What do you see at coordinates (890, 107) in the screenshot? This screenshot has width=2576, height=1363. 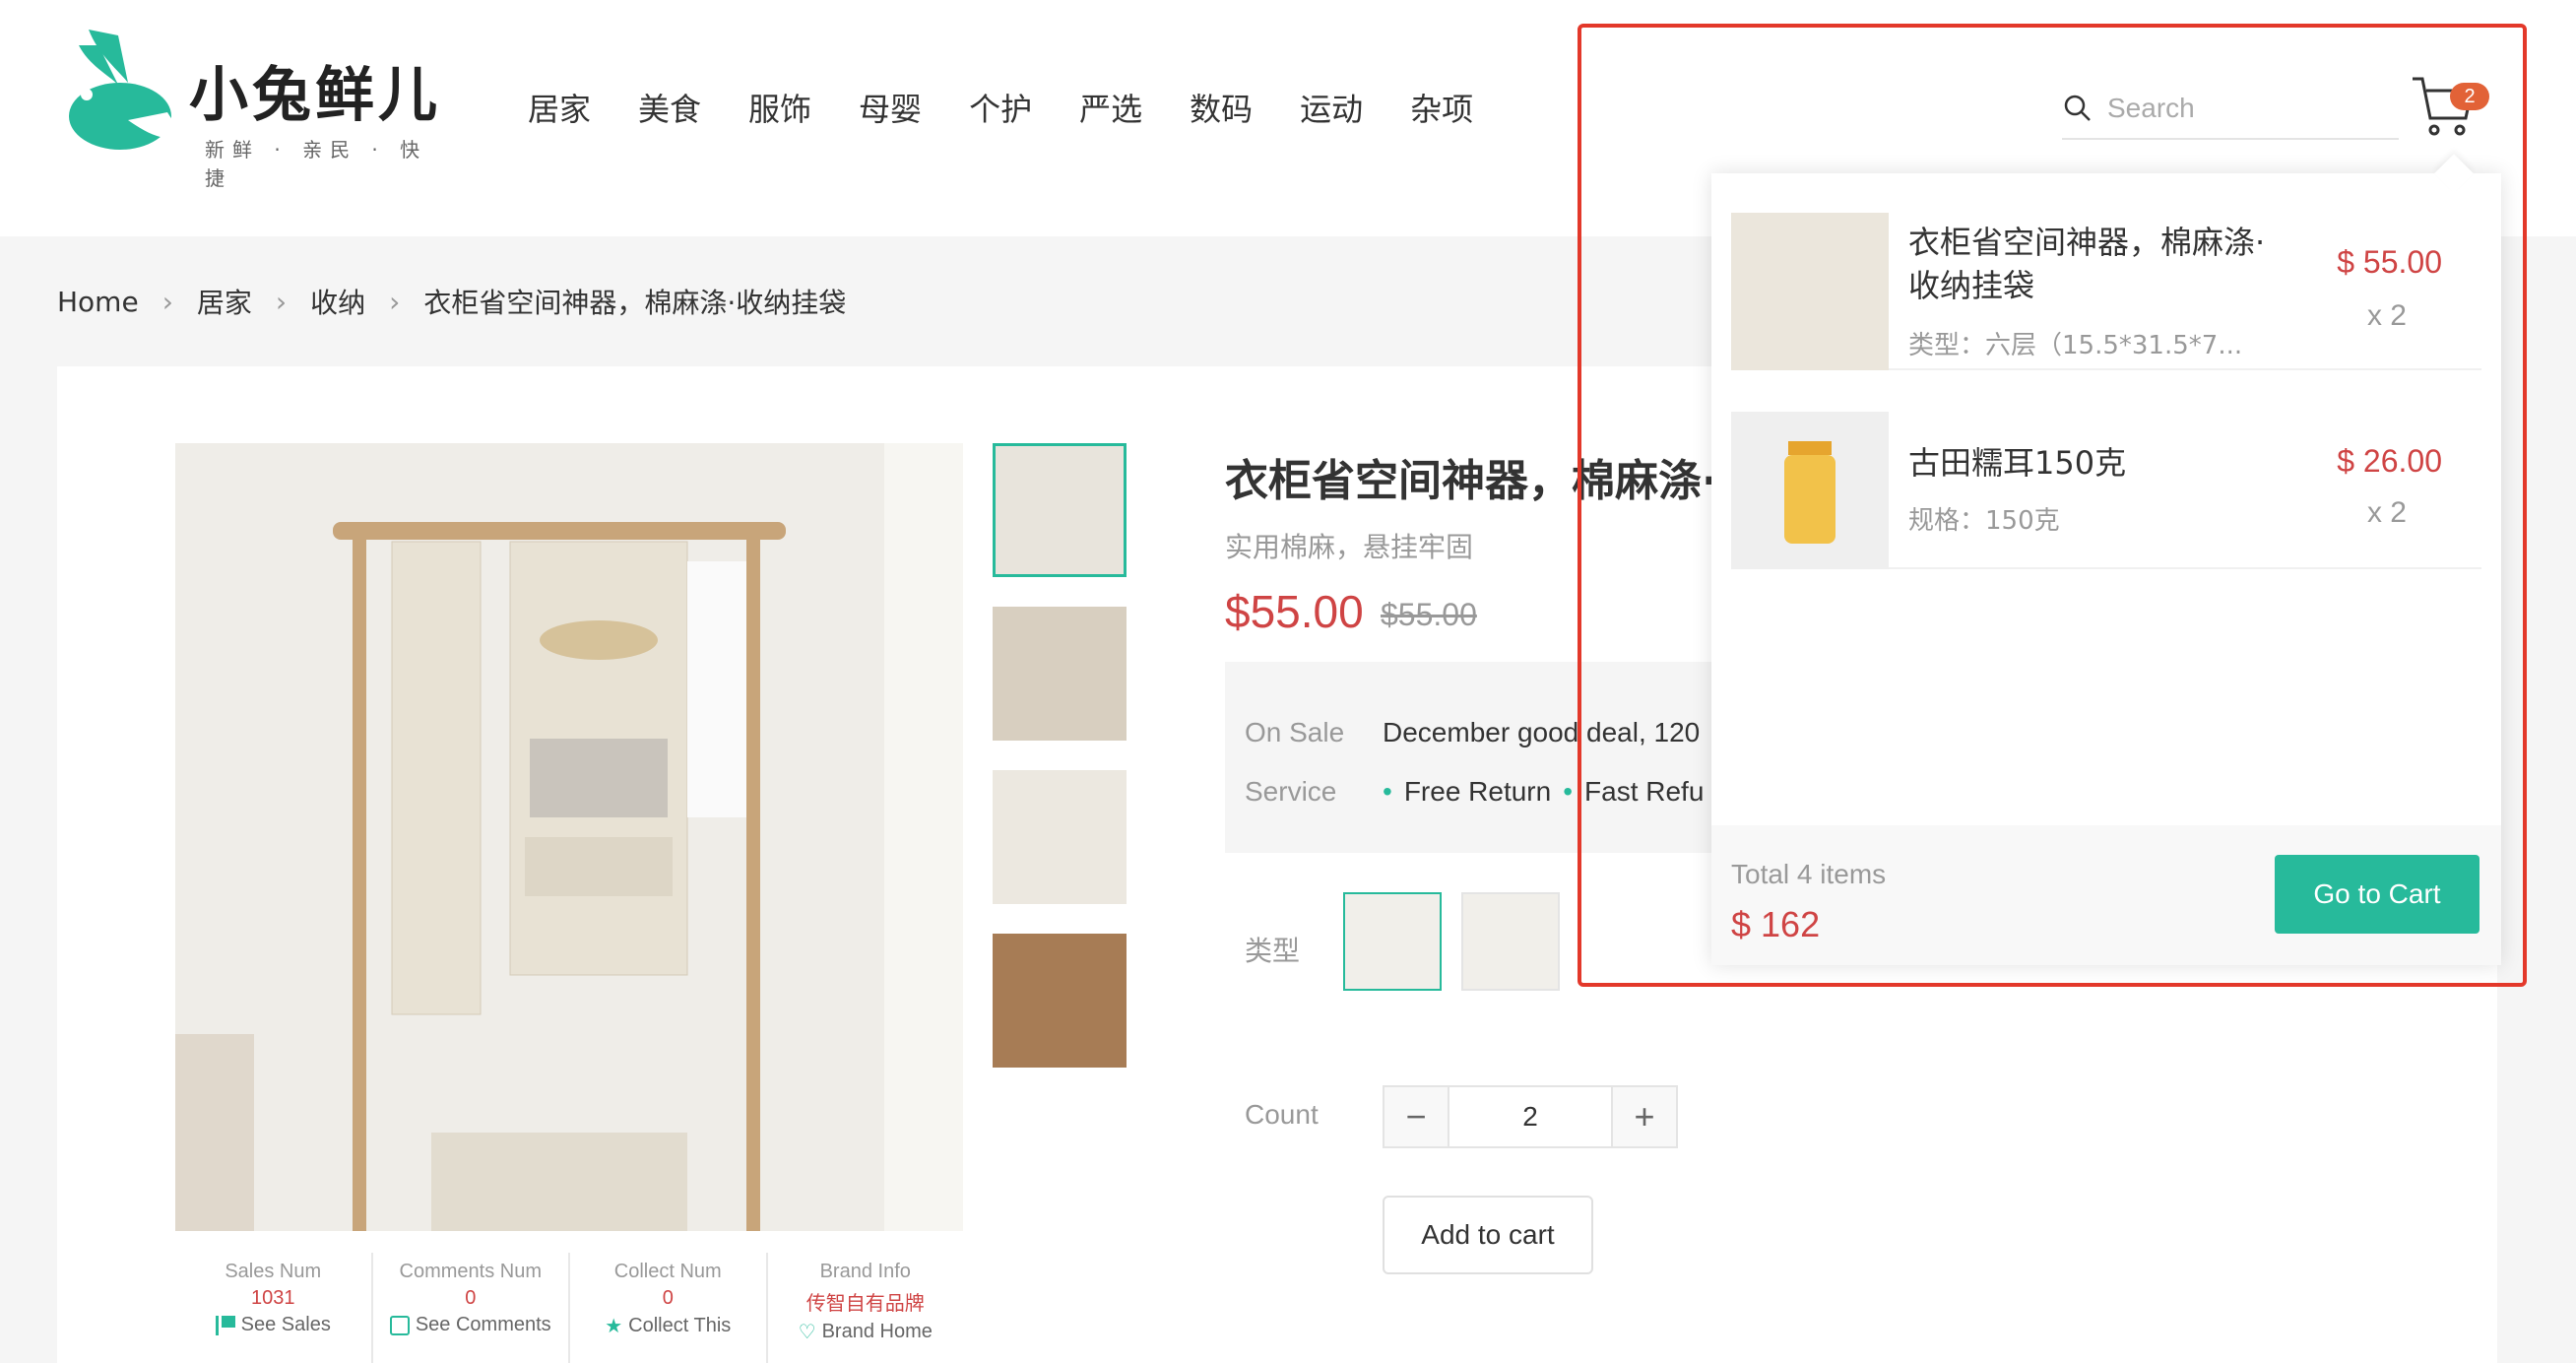 I see `nav-item-baby: 母婴` at bounding box center [890, 107].